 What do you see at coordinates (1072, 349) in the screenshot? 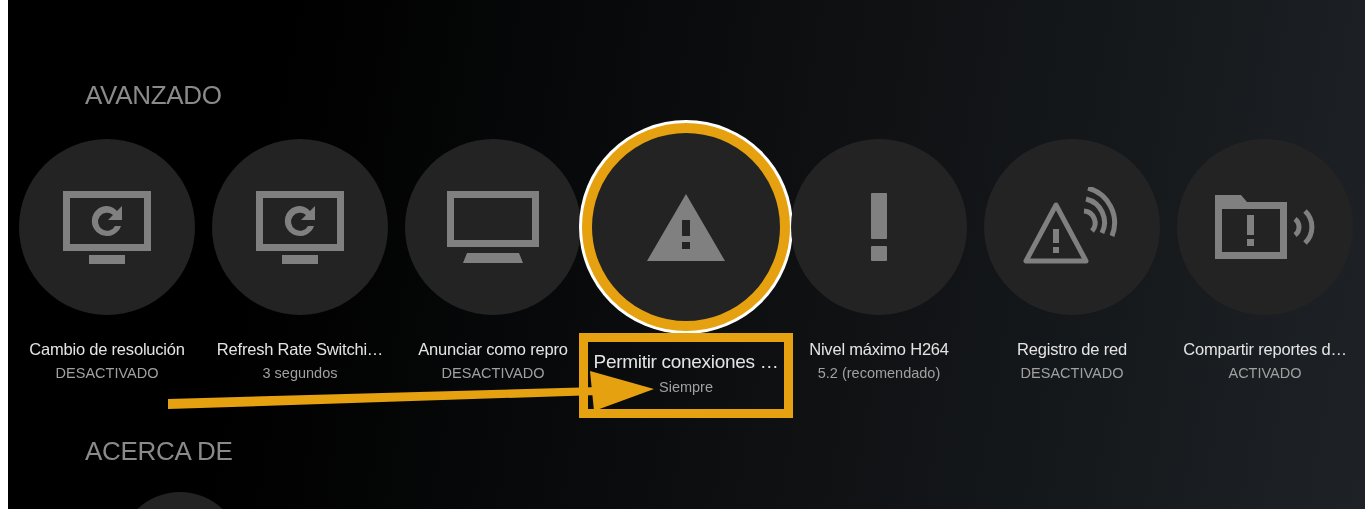
I see `setting-title: Registro de red` at bounding box center [1072, 349].